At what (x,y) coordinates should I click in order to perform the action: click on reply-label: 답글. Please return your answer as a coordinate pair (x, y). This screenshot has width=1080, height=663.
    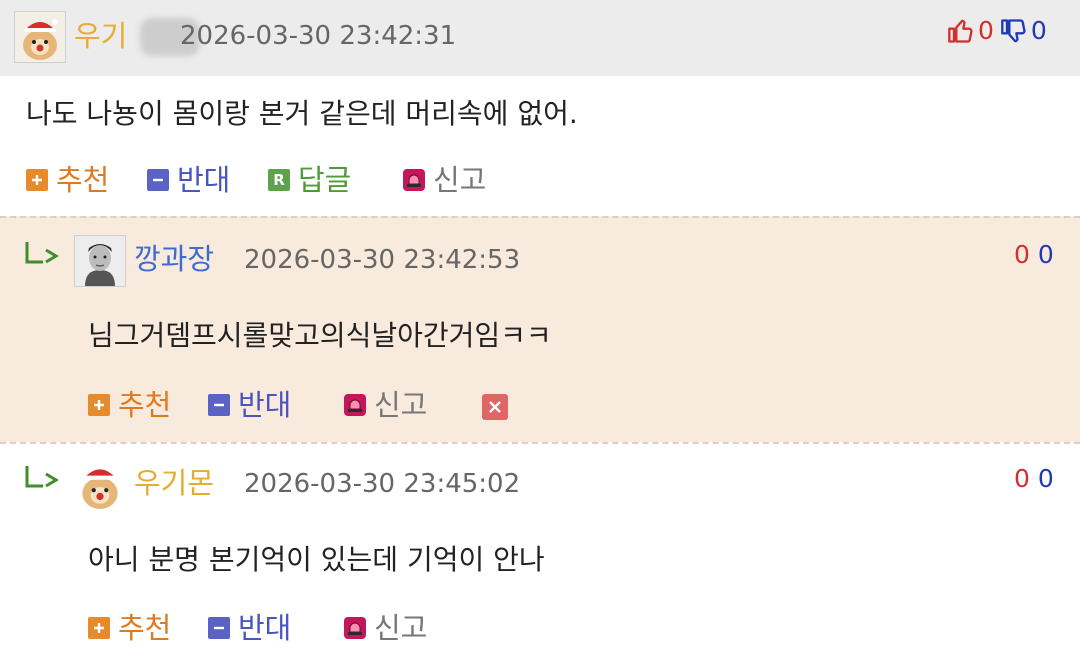
    Looking at the image, I should click on (325, 180).